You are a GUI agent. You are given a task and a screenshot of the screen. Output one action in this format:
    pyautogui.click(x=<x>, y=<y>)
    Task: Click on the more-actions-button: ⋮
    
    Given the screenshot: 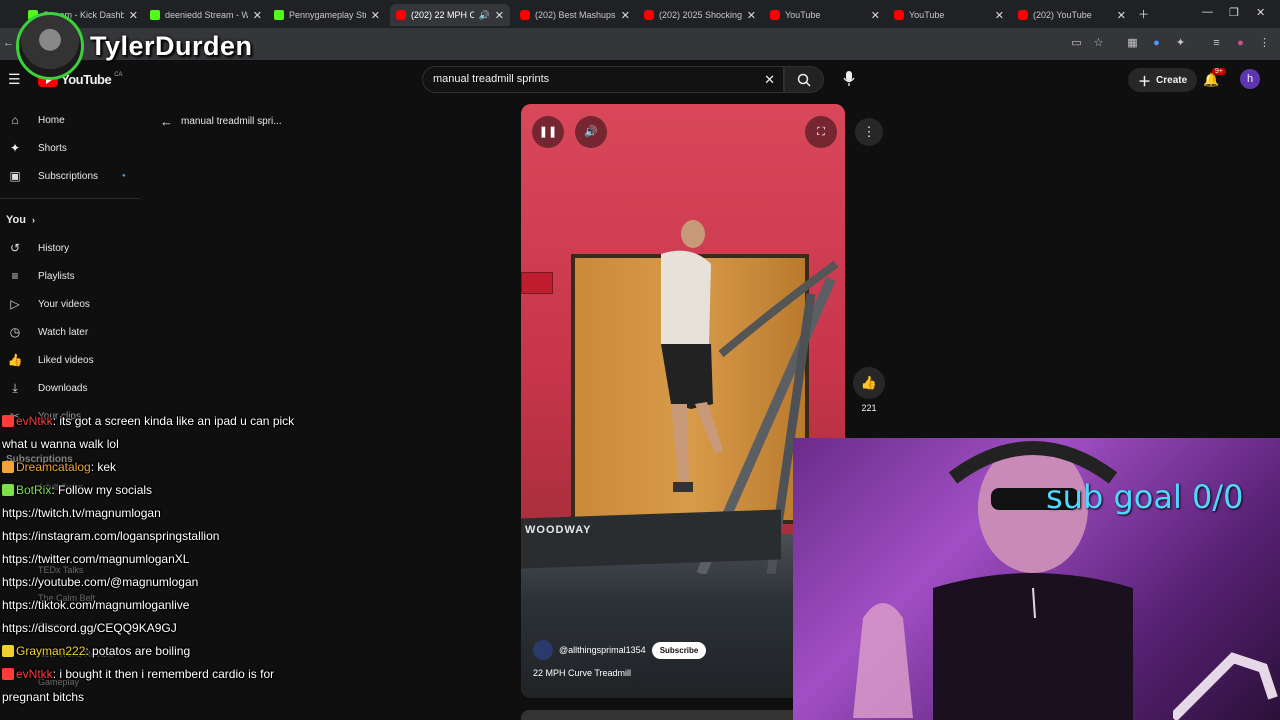 What is the action you would take?
    pyautogui.click(x=869, y=132)
    